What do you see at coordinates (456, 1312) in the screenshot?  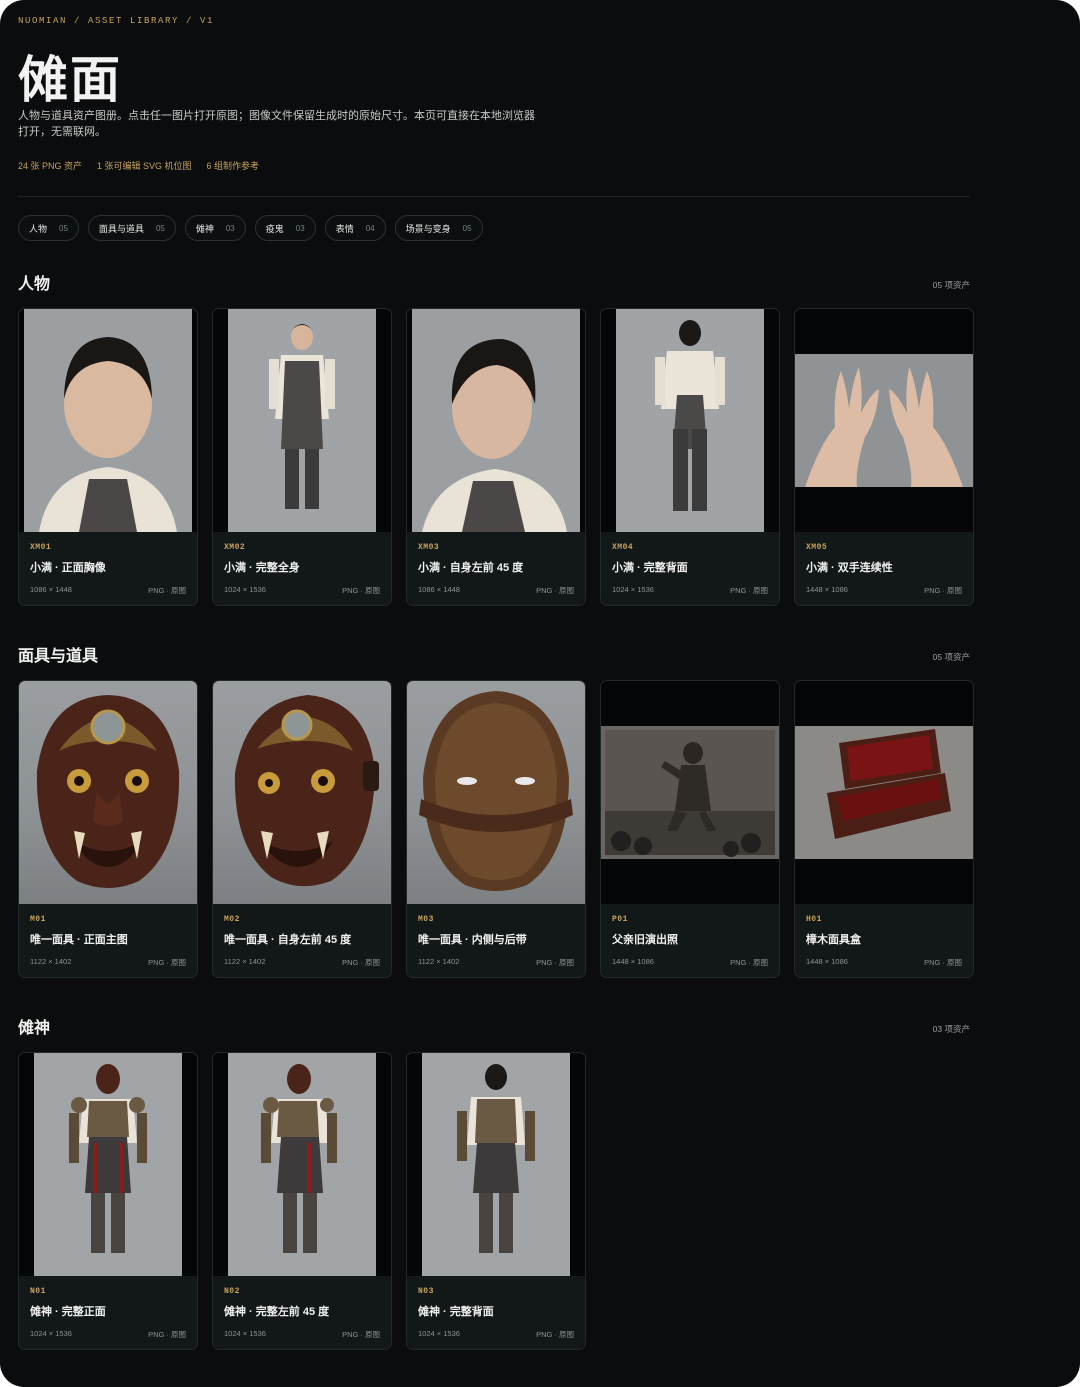 I see `asset-name: 傩神 · 完整背面` at bounding box center [456, 1312].